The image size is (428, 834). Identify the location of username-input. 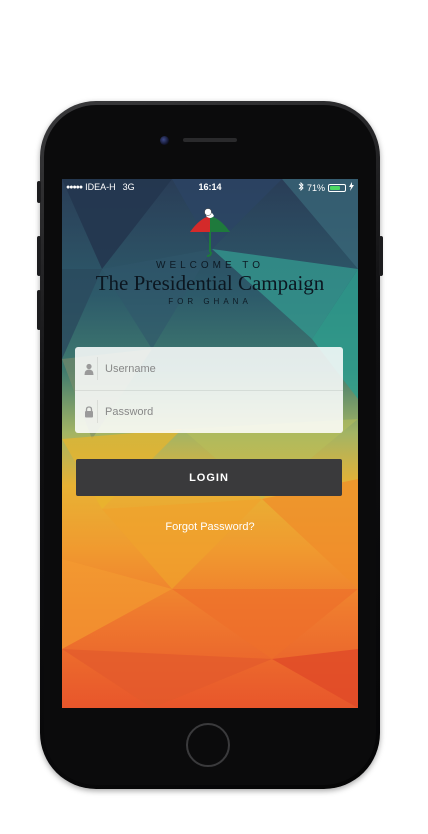
(219, 368).